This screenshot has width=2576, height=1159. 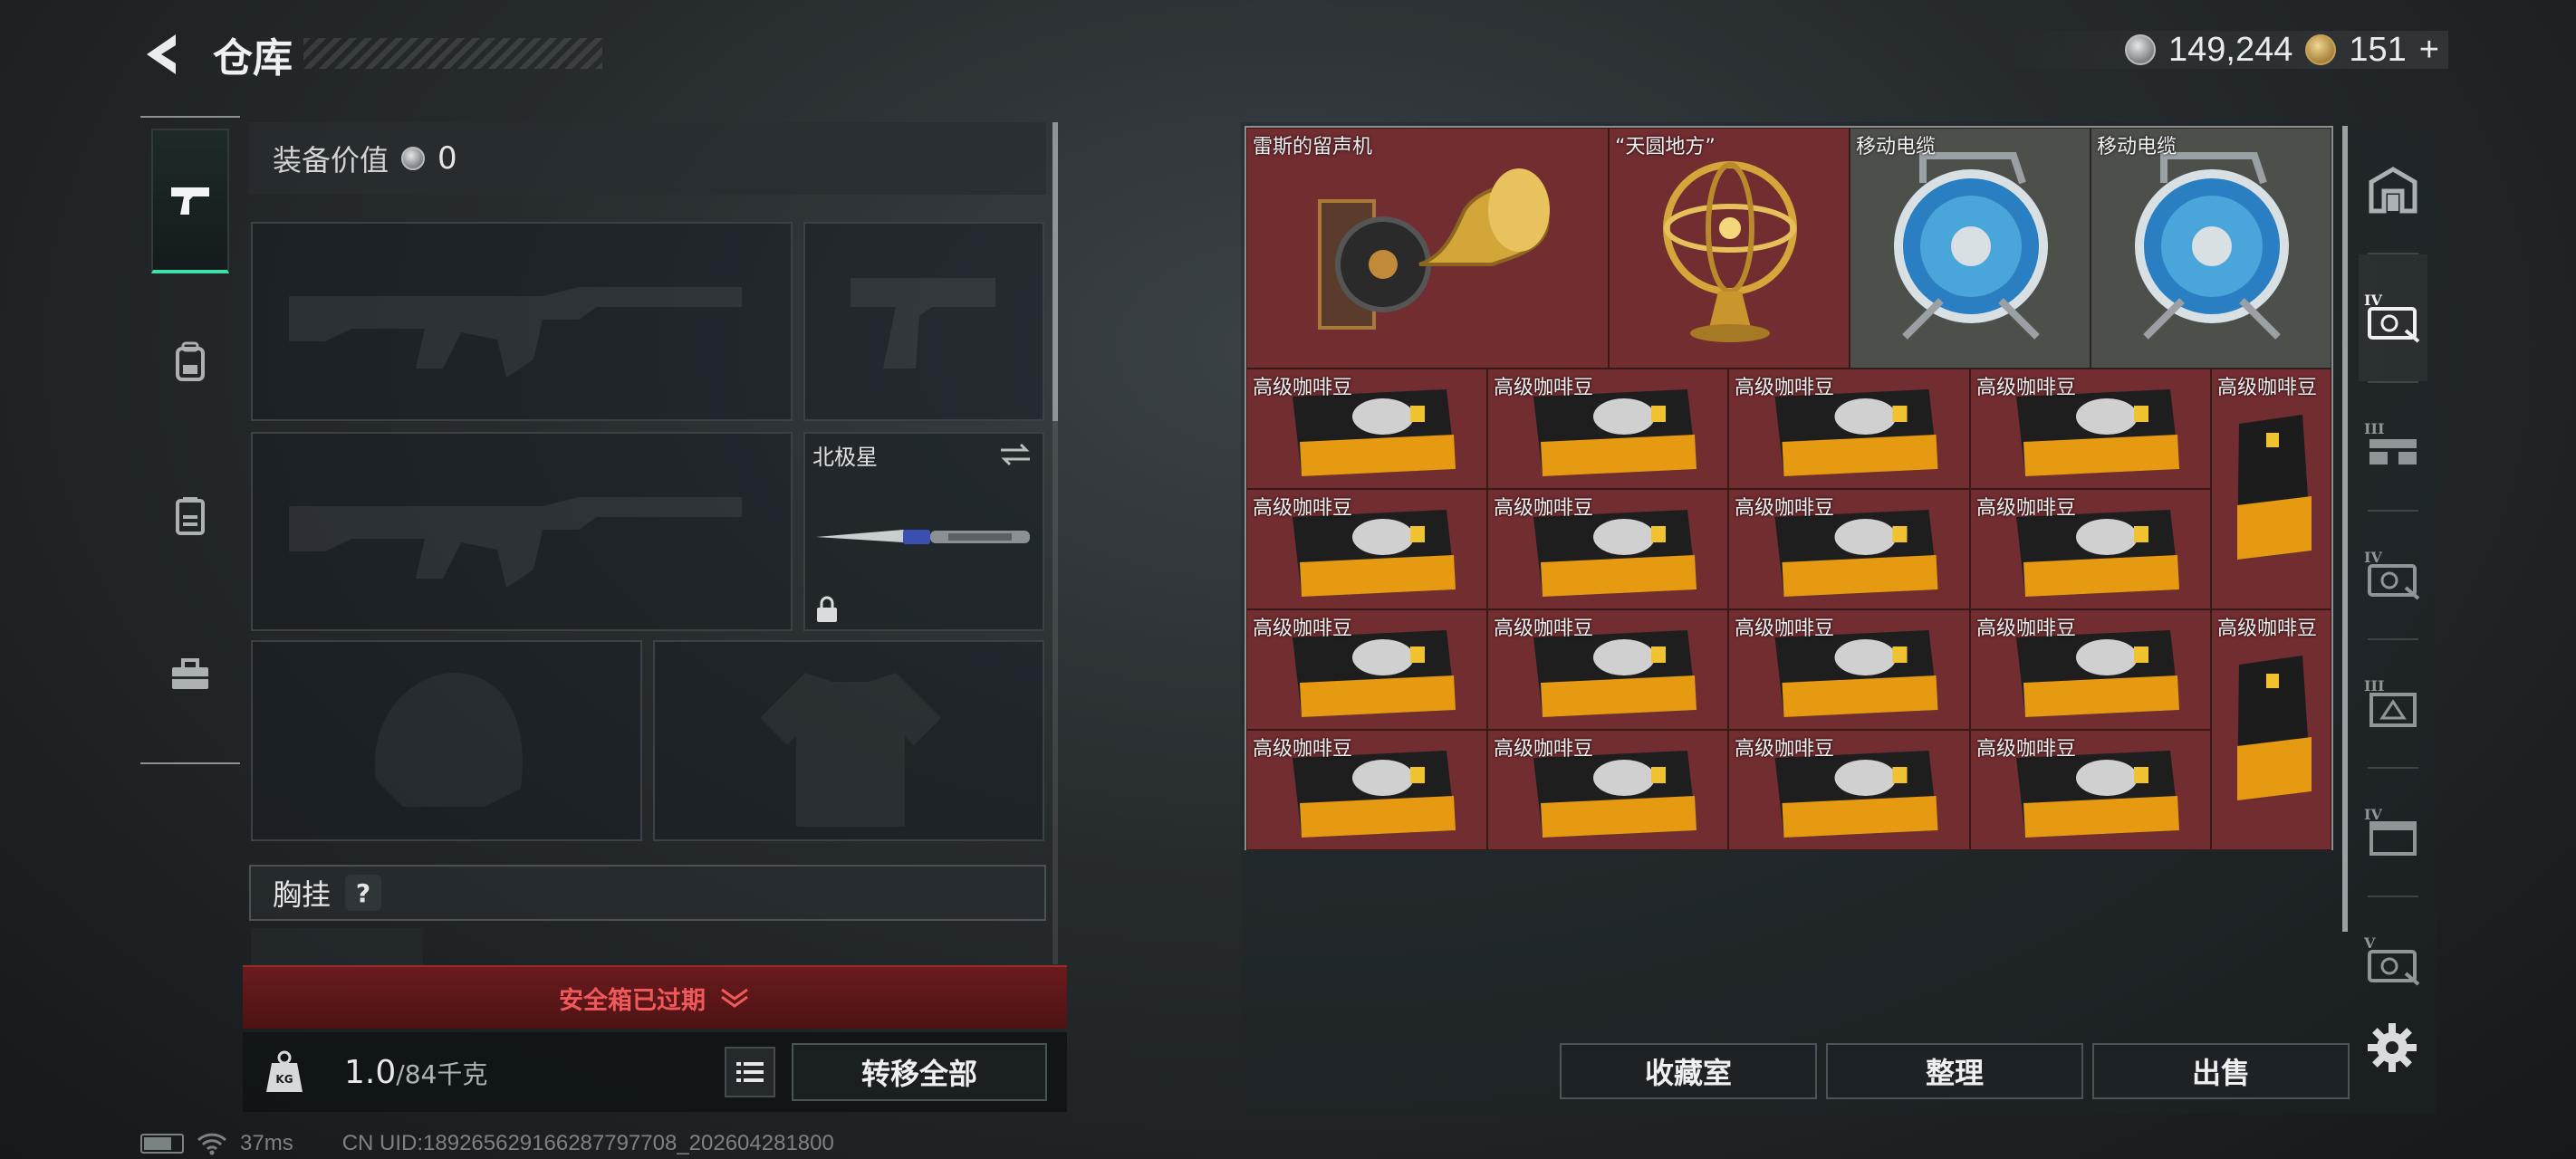 I want to click on category-tabs, so click(x=190, y=440).